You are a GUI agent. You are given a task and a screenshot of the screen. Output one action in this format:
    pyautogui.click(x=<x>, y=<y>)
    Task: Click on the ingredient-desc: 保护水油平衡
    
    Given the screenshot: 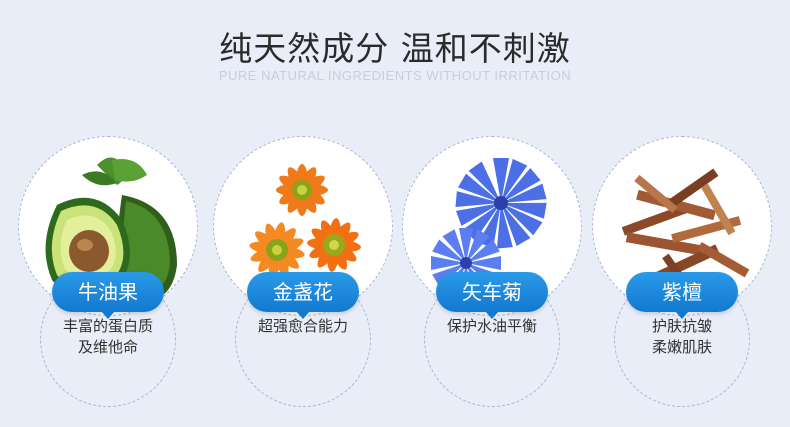 What is the action you would take?
    pyautogui.click(x=492, y=326)
    